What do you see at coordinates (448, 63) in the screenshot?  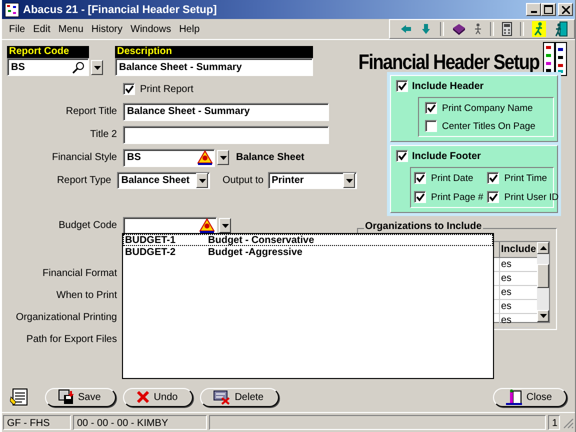 I see `page-title: Financial Header Setup` at bounding box center [448, 63].